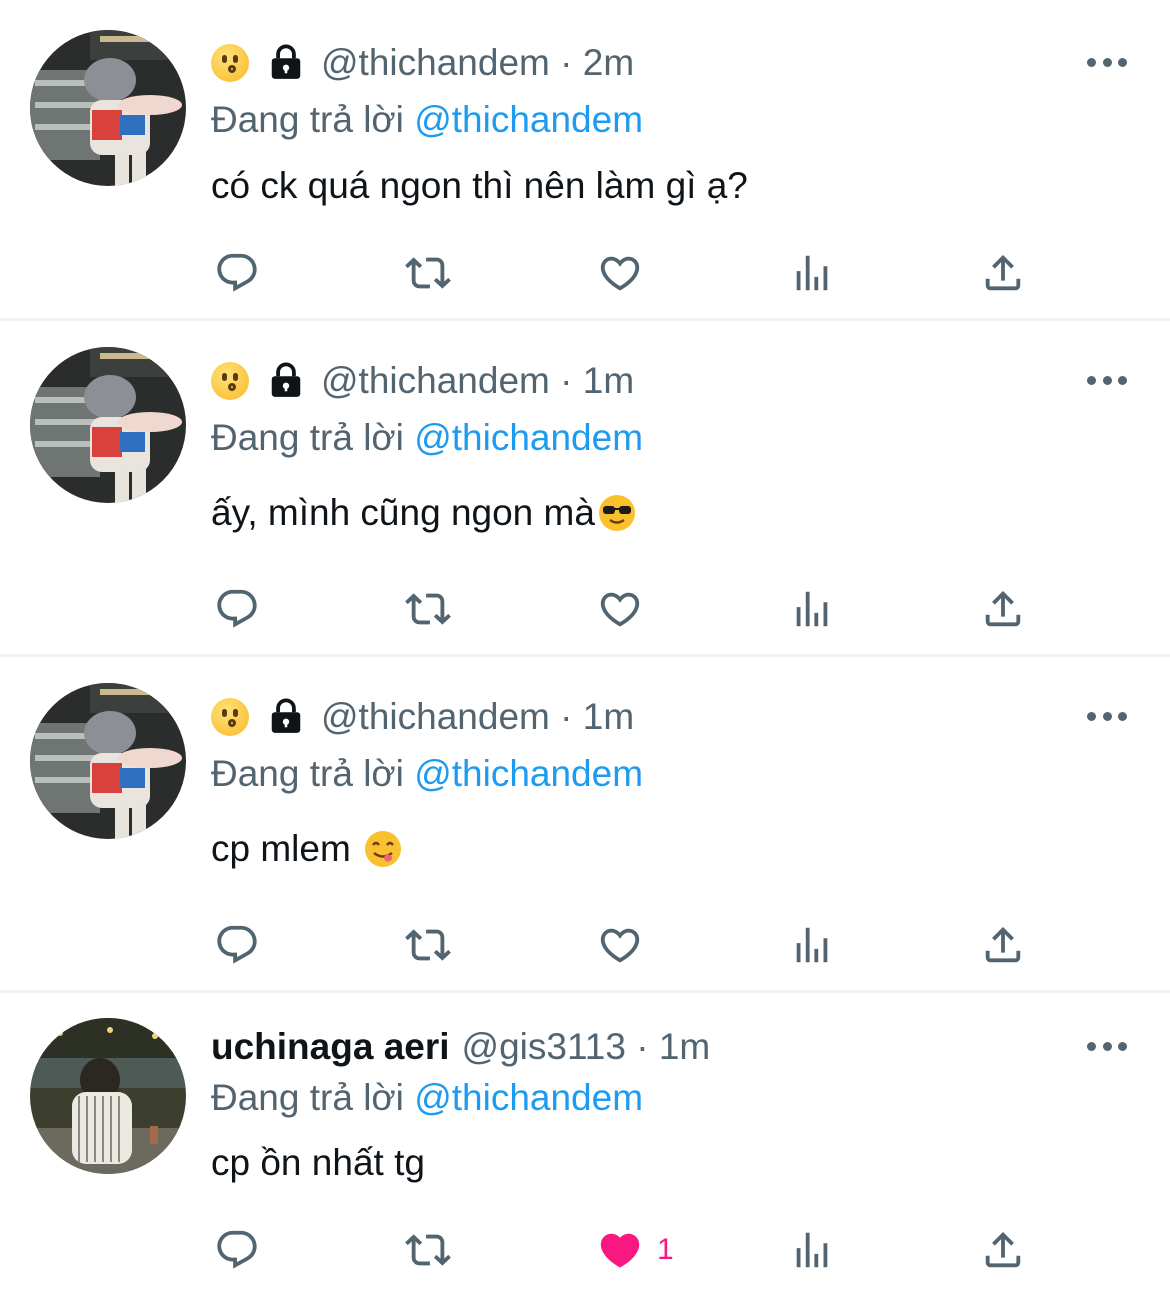  I want to click on handle: @gis3113, so click(544, 1047).